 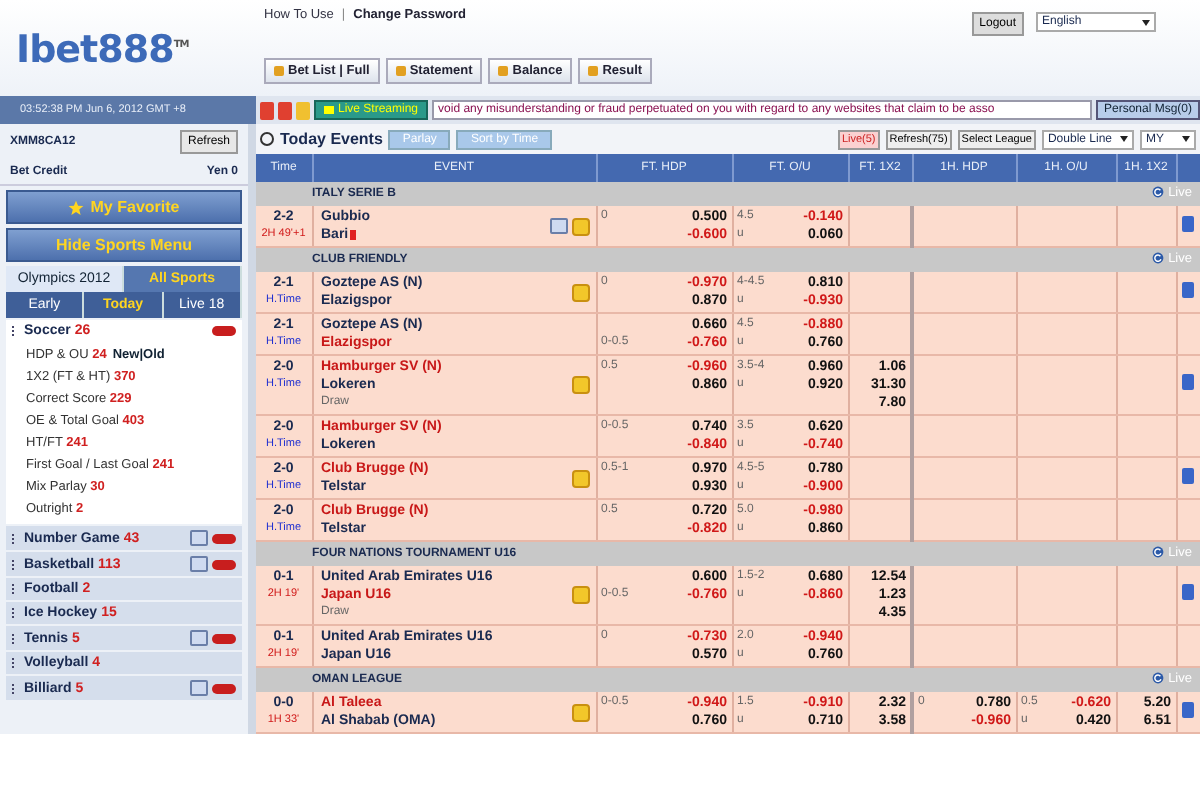 What do you see at coordinates (76, 207) in the screenshot?
I see `star-icon` at bounding box center [76, 207].